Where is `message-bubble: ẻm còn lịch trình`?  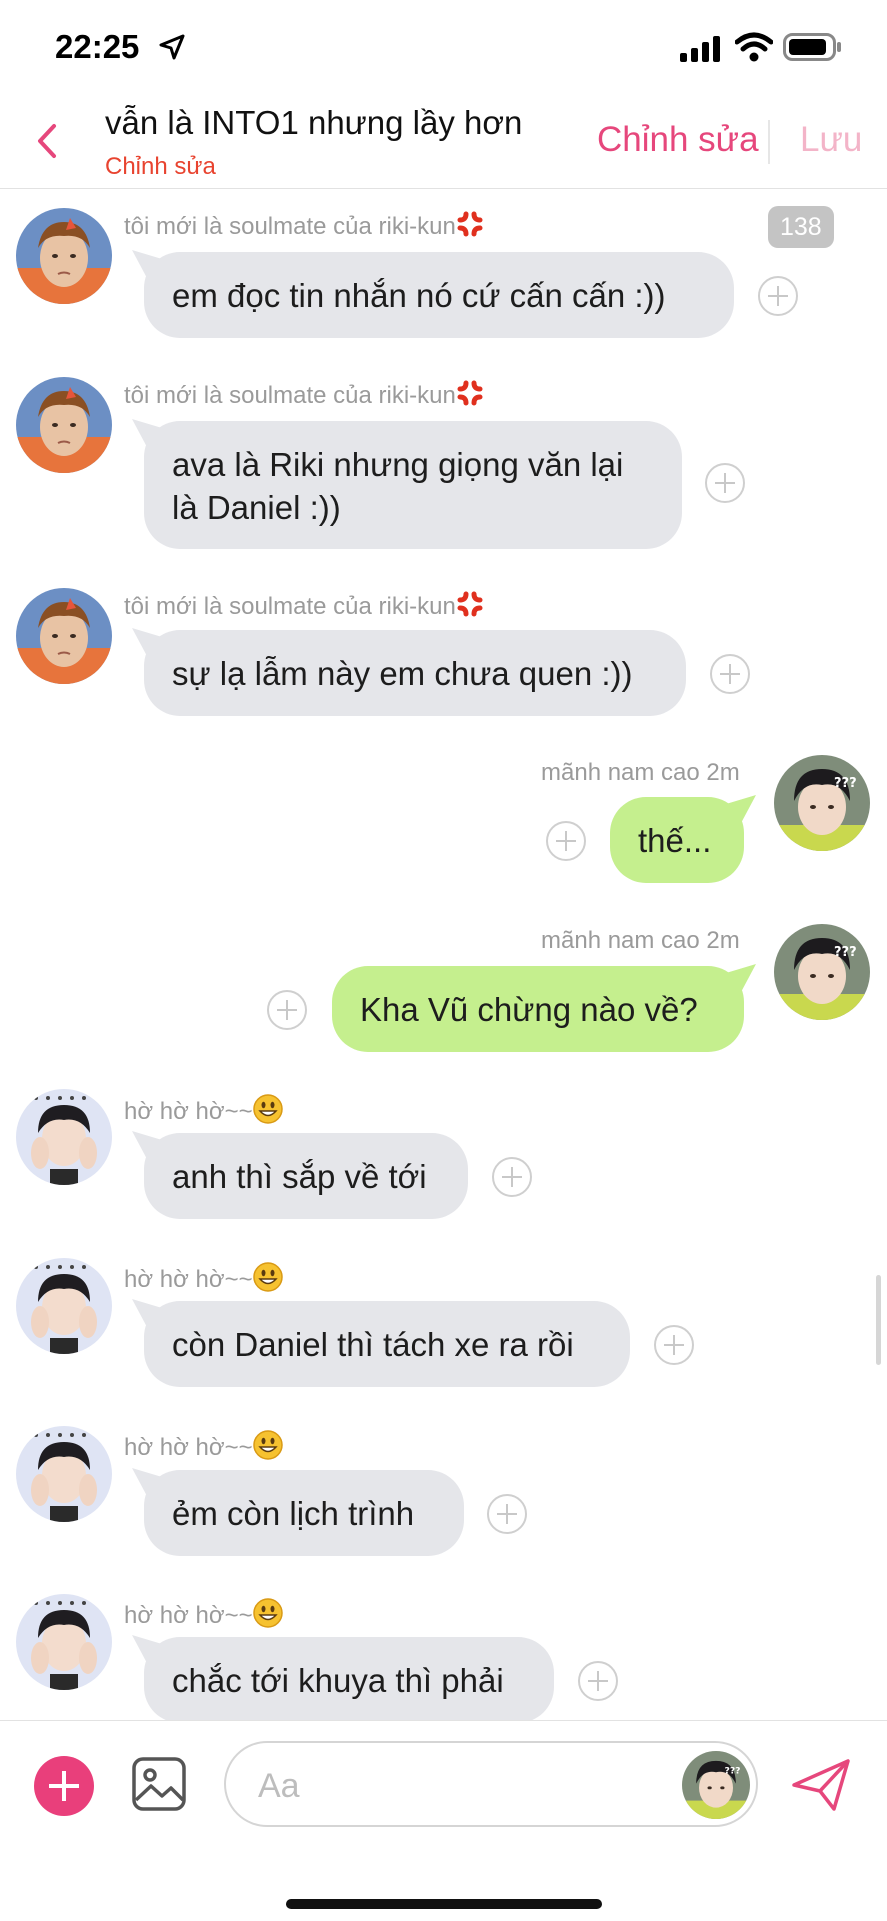
message-bubble: ẻm còn lịch trình is located at coordinates (304, 1513).